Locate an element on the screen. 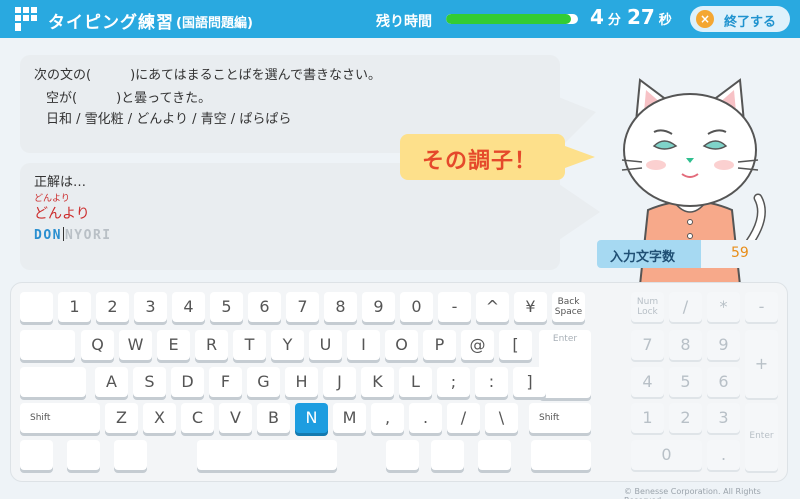  key-w: W is located at coordinates (135, 345).